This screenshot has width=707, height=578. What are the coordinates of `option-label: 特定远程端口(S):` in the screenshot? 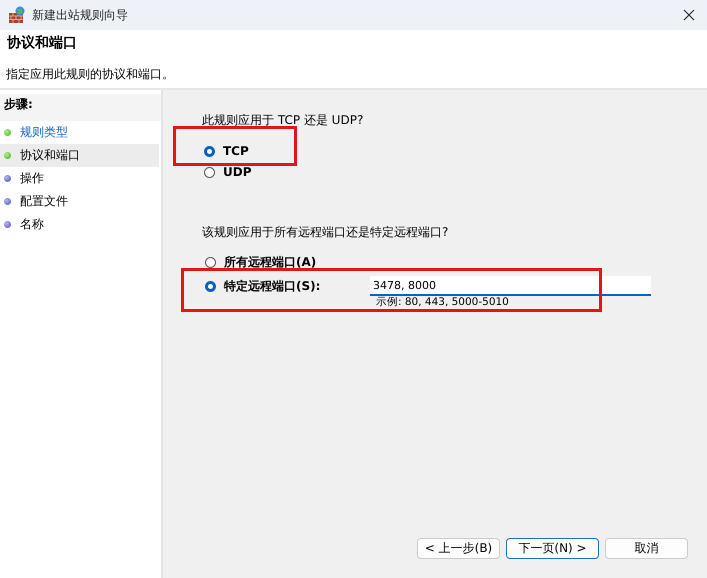 It's located at (272, 286).